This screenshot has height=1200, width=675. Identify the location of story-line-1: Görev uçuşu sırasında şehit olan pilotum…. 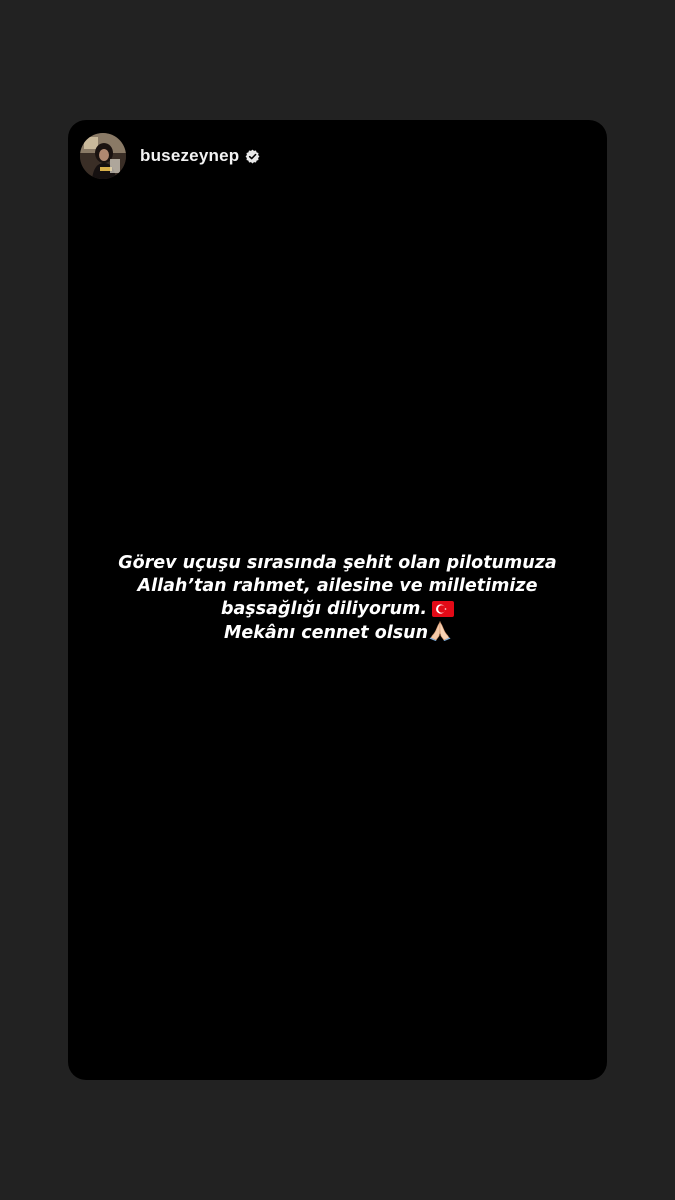
(337, 563).